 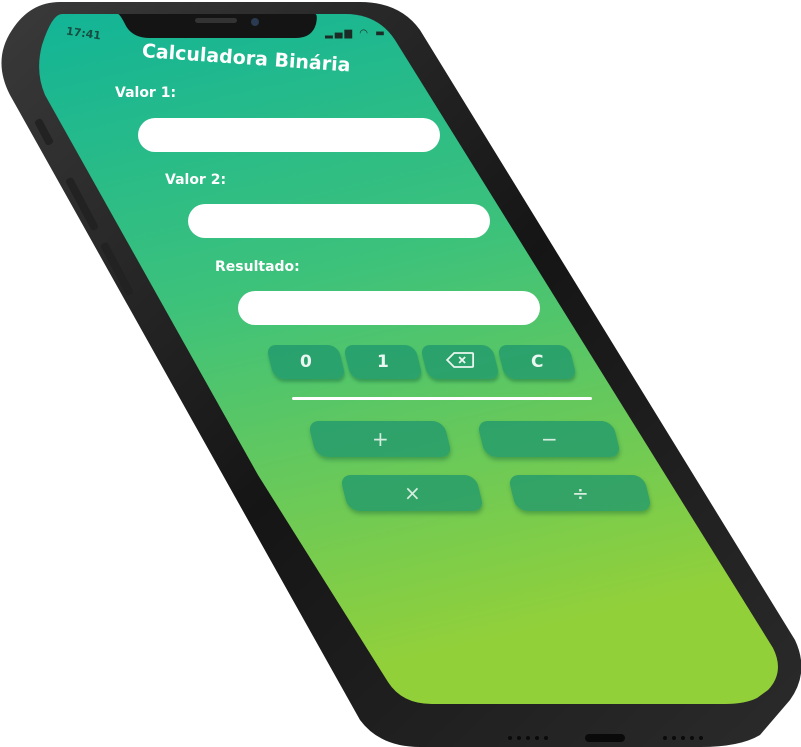 I want to click on divide-button: ÷, so click(x=580, y=493).